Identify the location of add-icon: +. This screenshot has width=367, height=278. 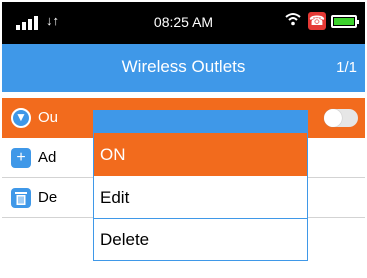
(21, 158).